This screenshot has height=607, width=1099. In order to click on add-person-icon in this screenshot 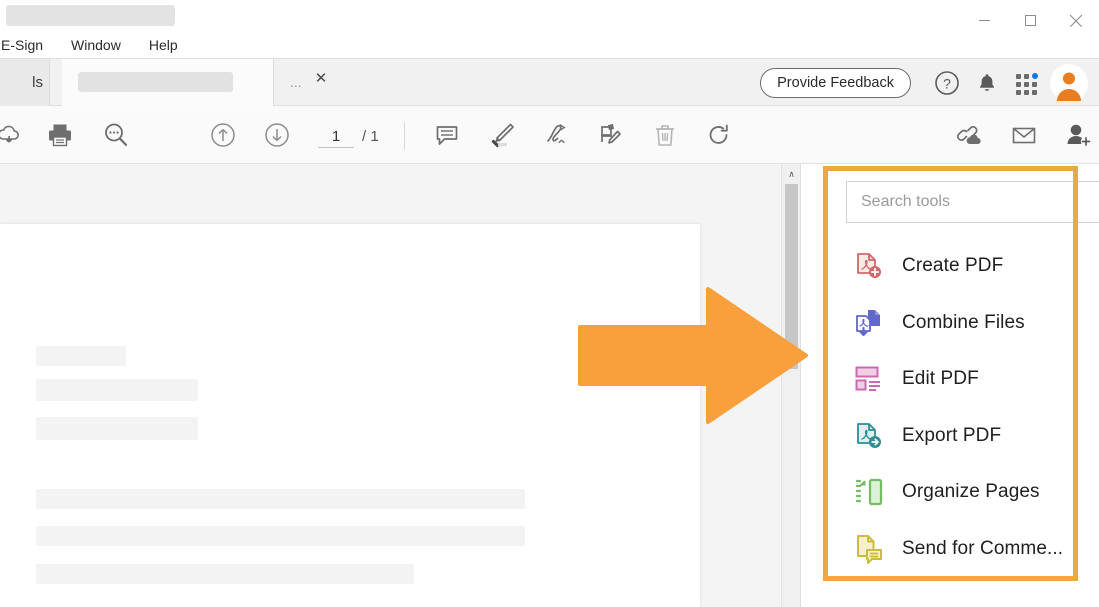, I will do `click(1078, 135)`.